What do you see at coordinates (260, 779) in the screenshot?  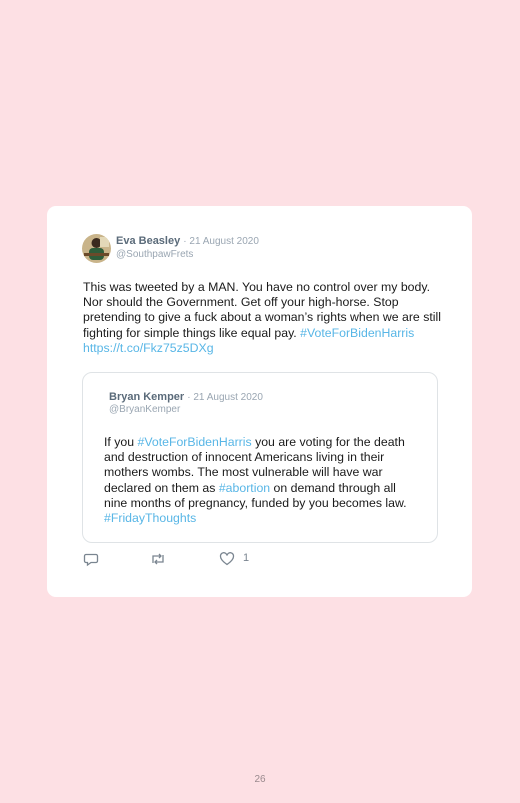 I see `page-number: 26` at bounding box center [260, 779].